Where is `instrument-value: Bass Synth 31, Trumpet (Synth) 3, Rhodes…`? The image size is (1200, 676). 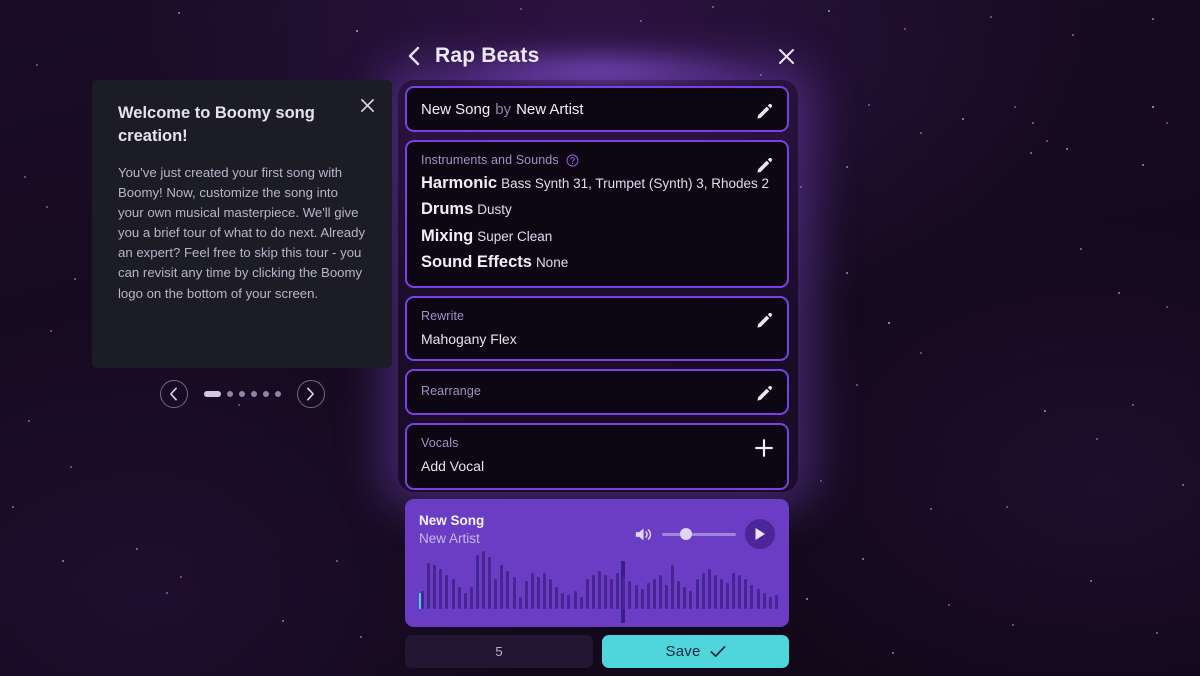
instrument-value: Bass Synth 31, Trumpet (Synth) 3, Rhodes… is located at coordinates (635, 183).